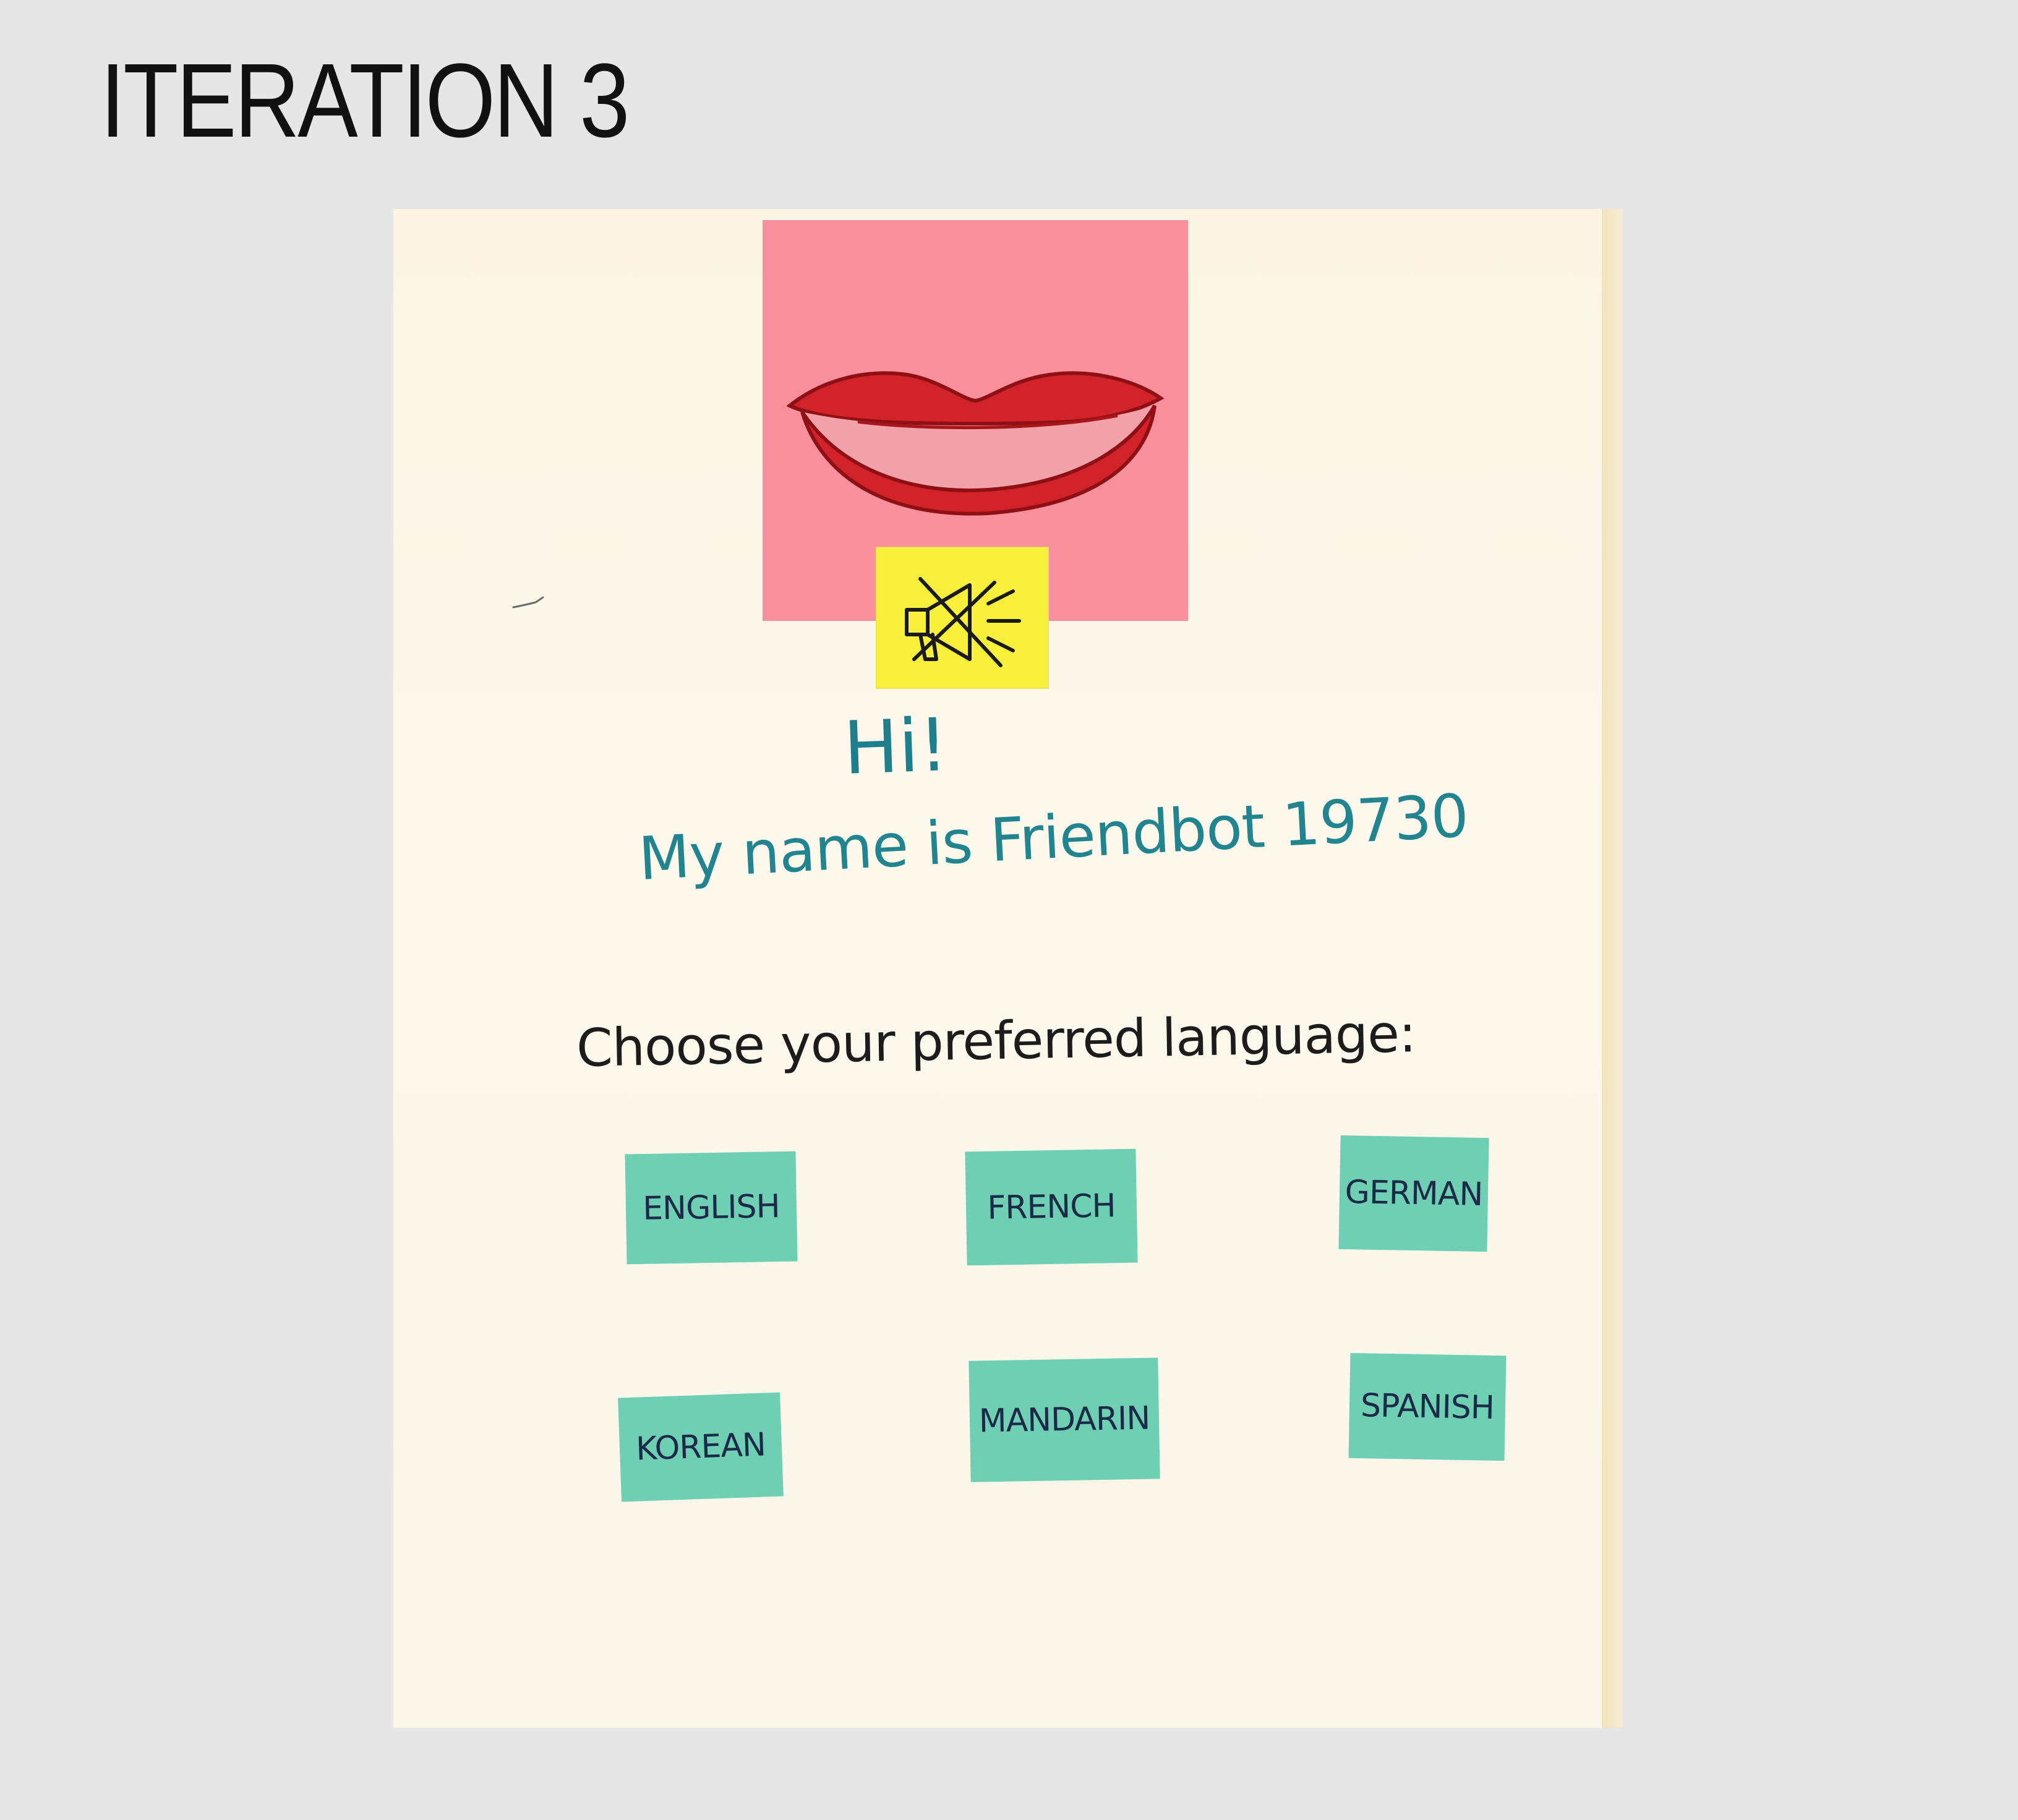 This screenshot has height=1820, width=2018. Describe the element at coordinates (963, 622) in the screenshot. I see `speaker-muted-icon` at that location.